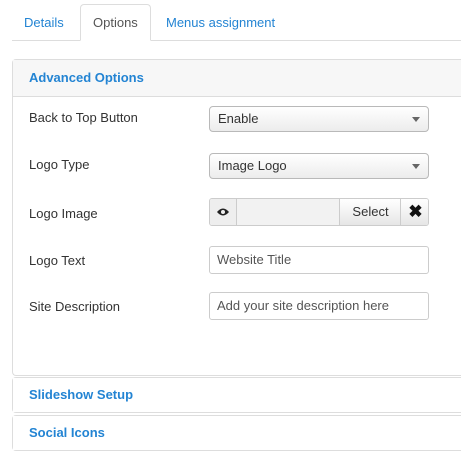 This screenshot has height=460, width=461. What do you see at coordinates (319, 166) in the screenshot?
I see `logo-type-select: Image Logo` at bounding box center [319, 166].